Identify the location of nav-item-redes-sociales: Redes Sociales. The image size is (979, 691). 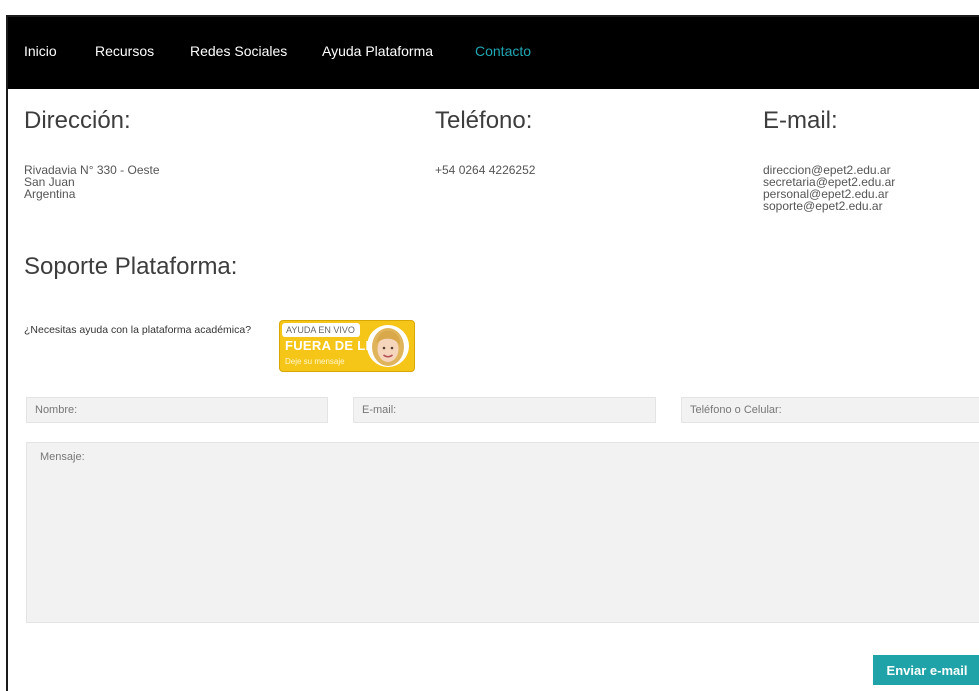
(238, 51).